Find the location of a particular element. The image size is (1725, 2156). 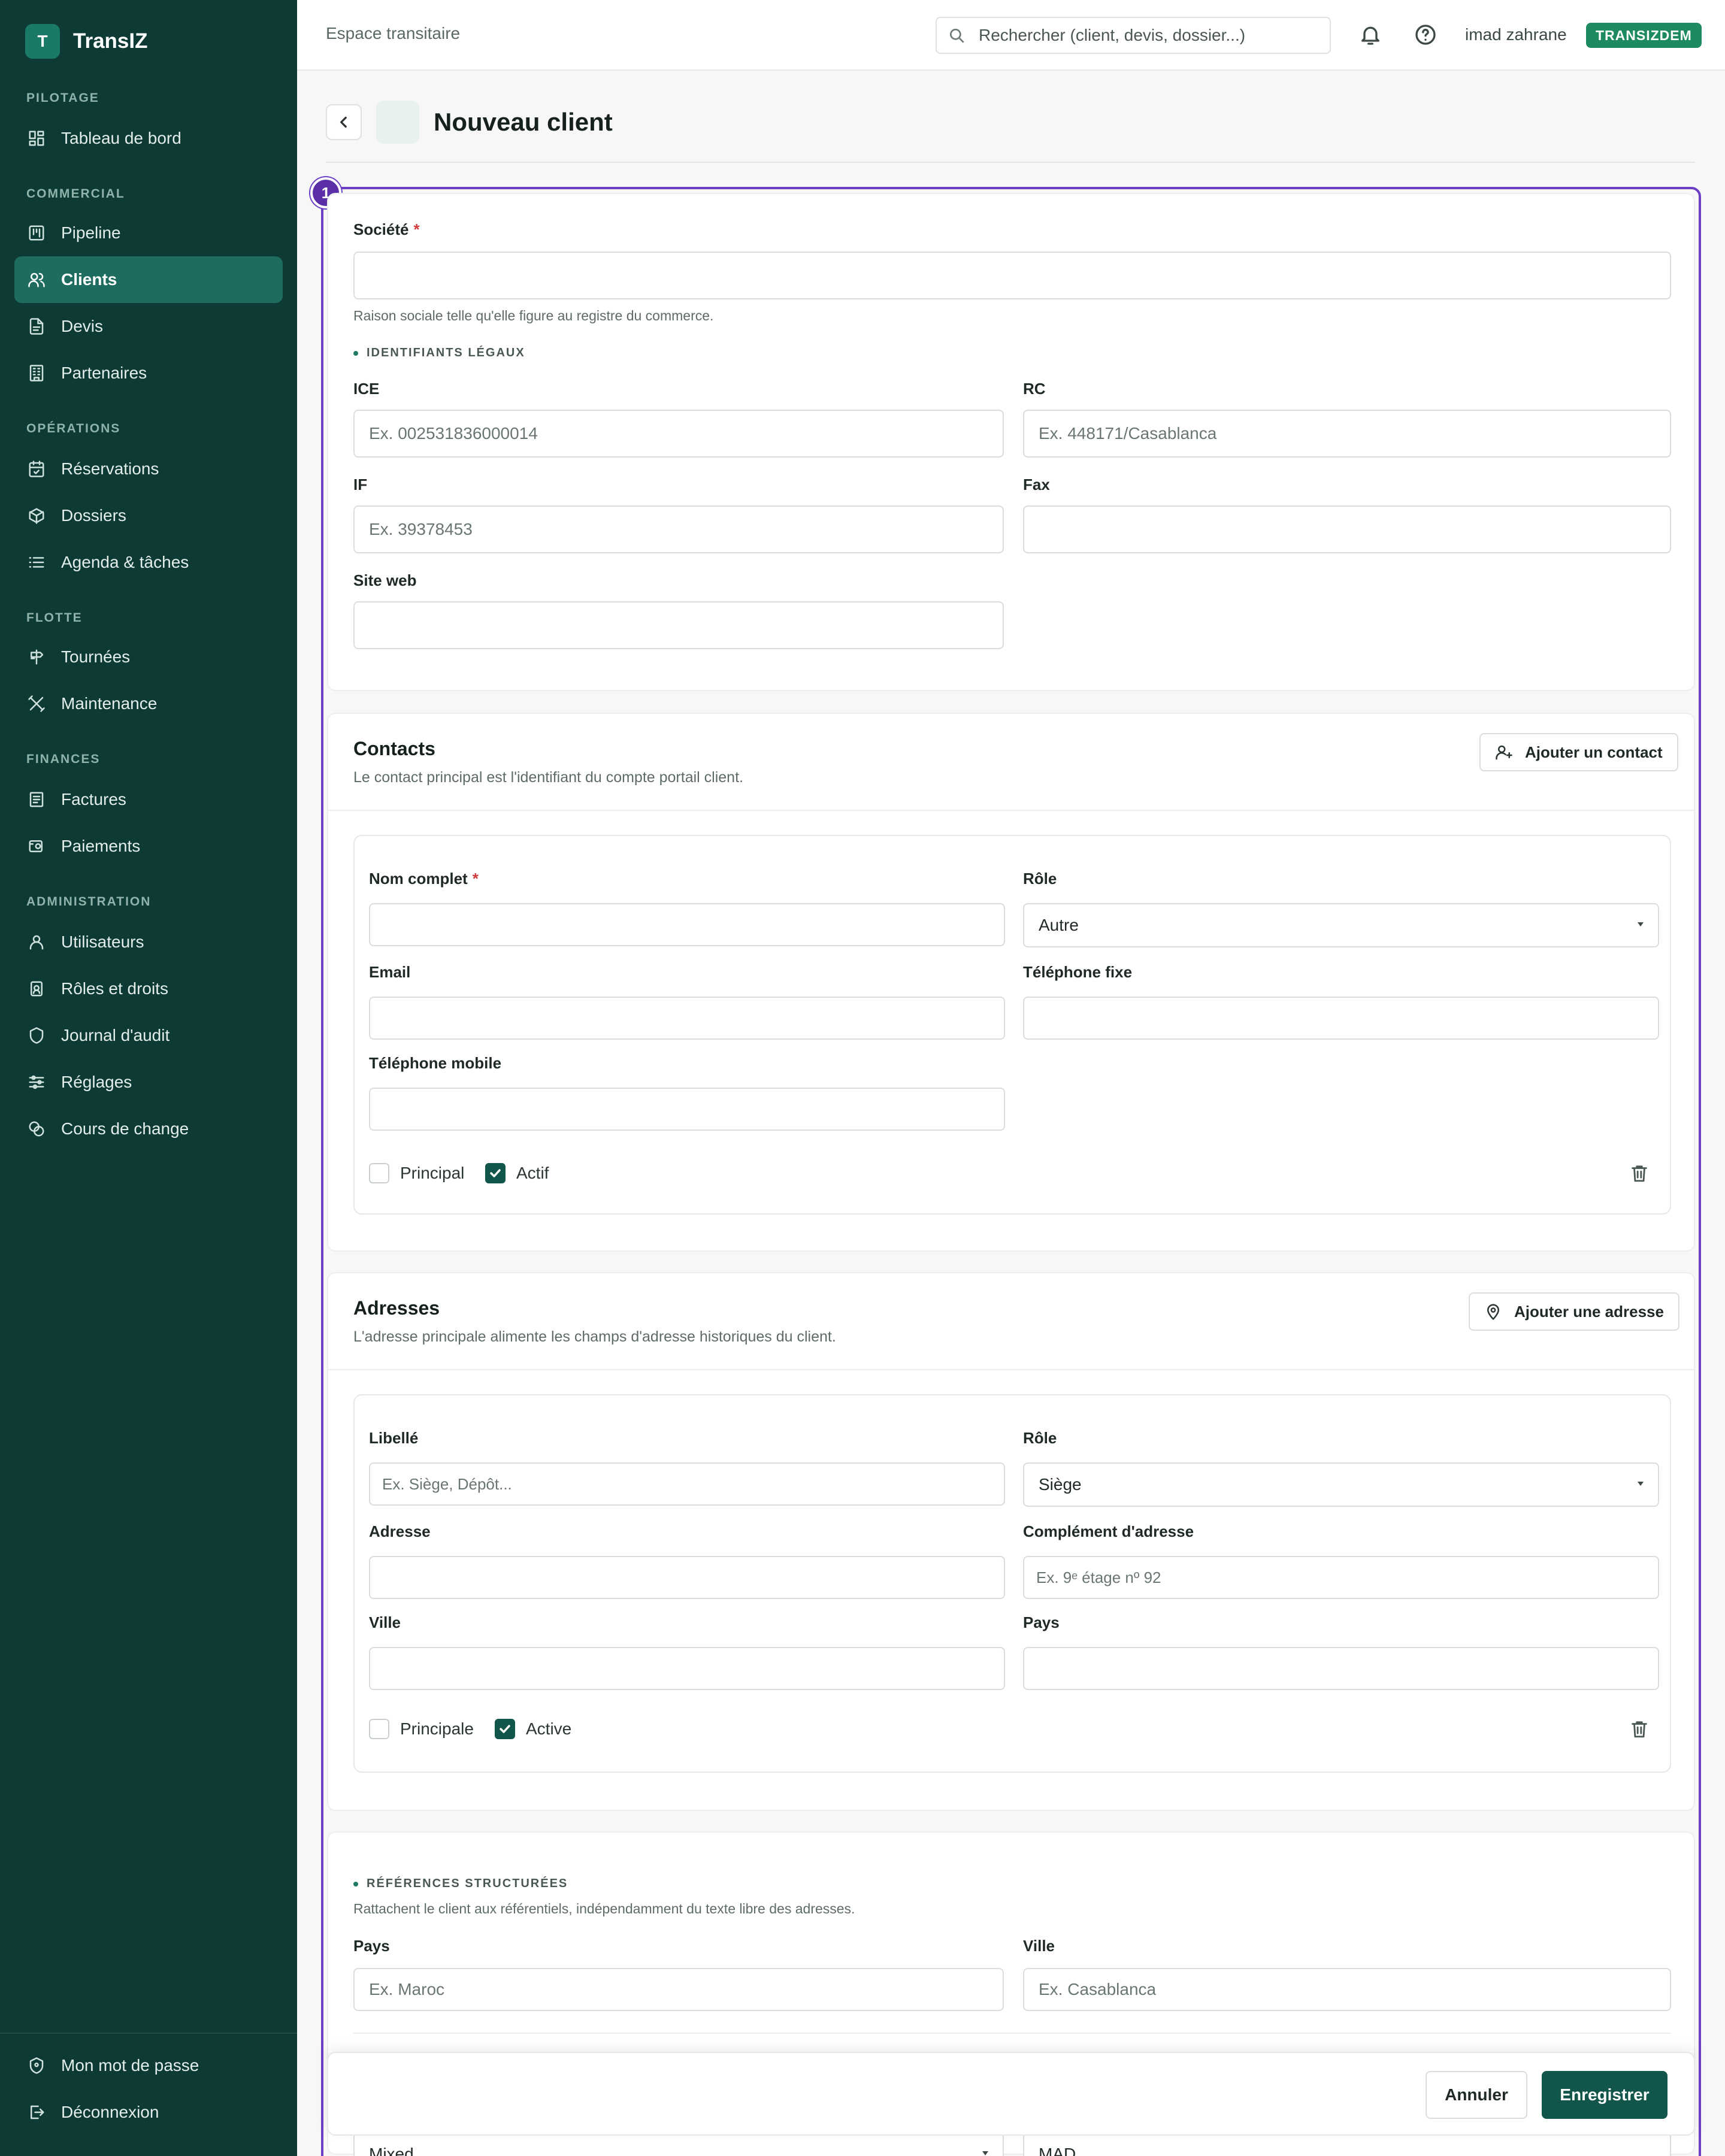

ref-pays-label: Pays is located at coordinates (371, 1946).